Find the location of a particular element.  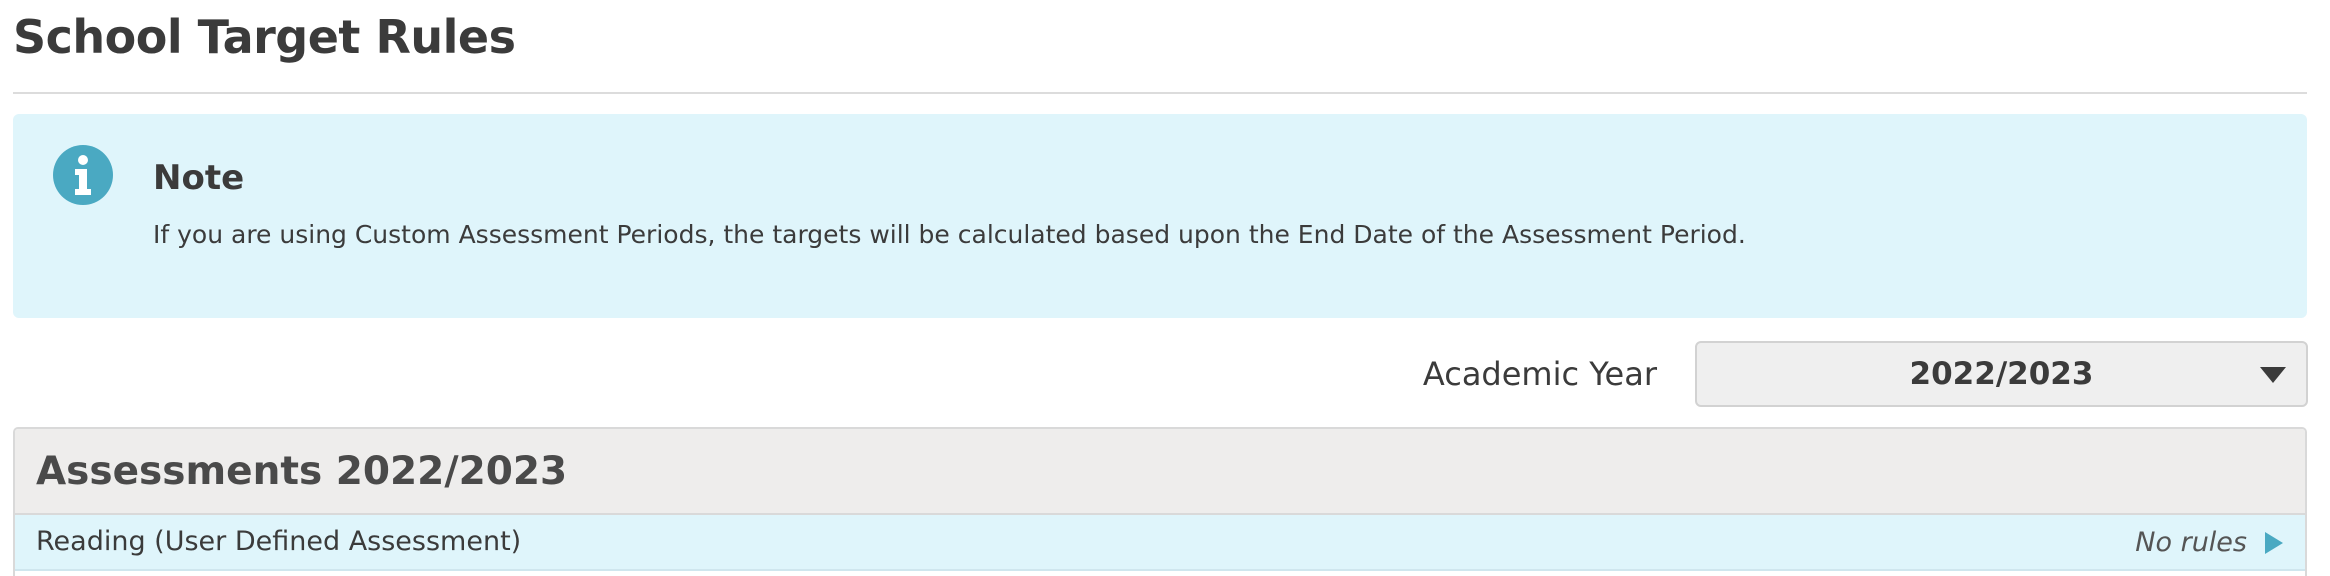

info-icon is located at coordinates (83, 175).